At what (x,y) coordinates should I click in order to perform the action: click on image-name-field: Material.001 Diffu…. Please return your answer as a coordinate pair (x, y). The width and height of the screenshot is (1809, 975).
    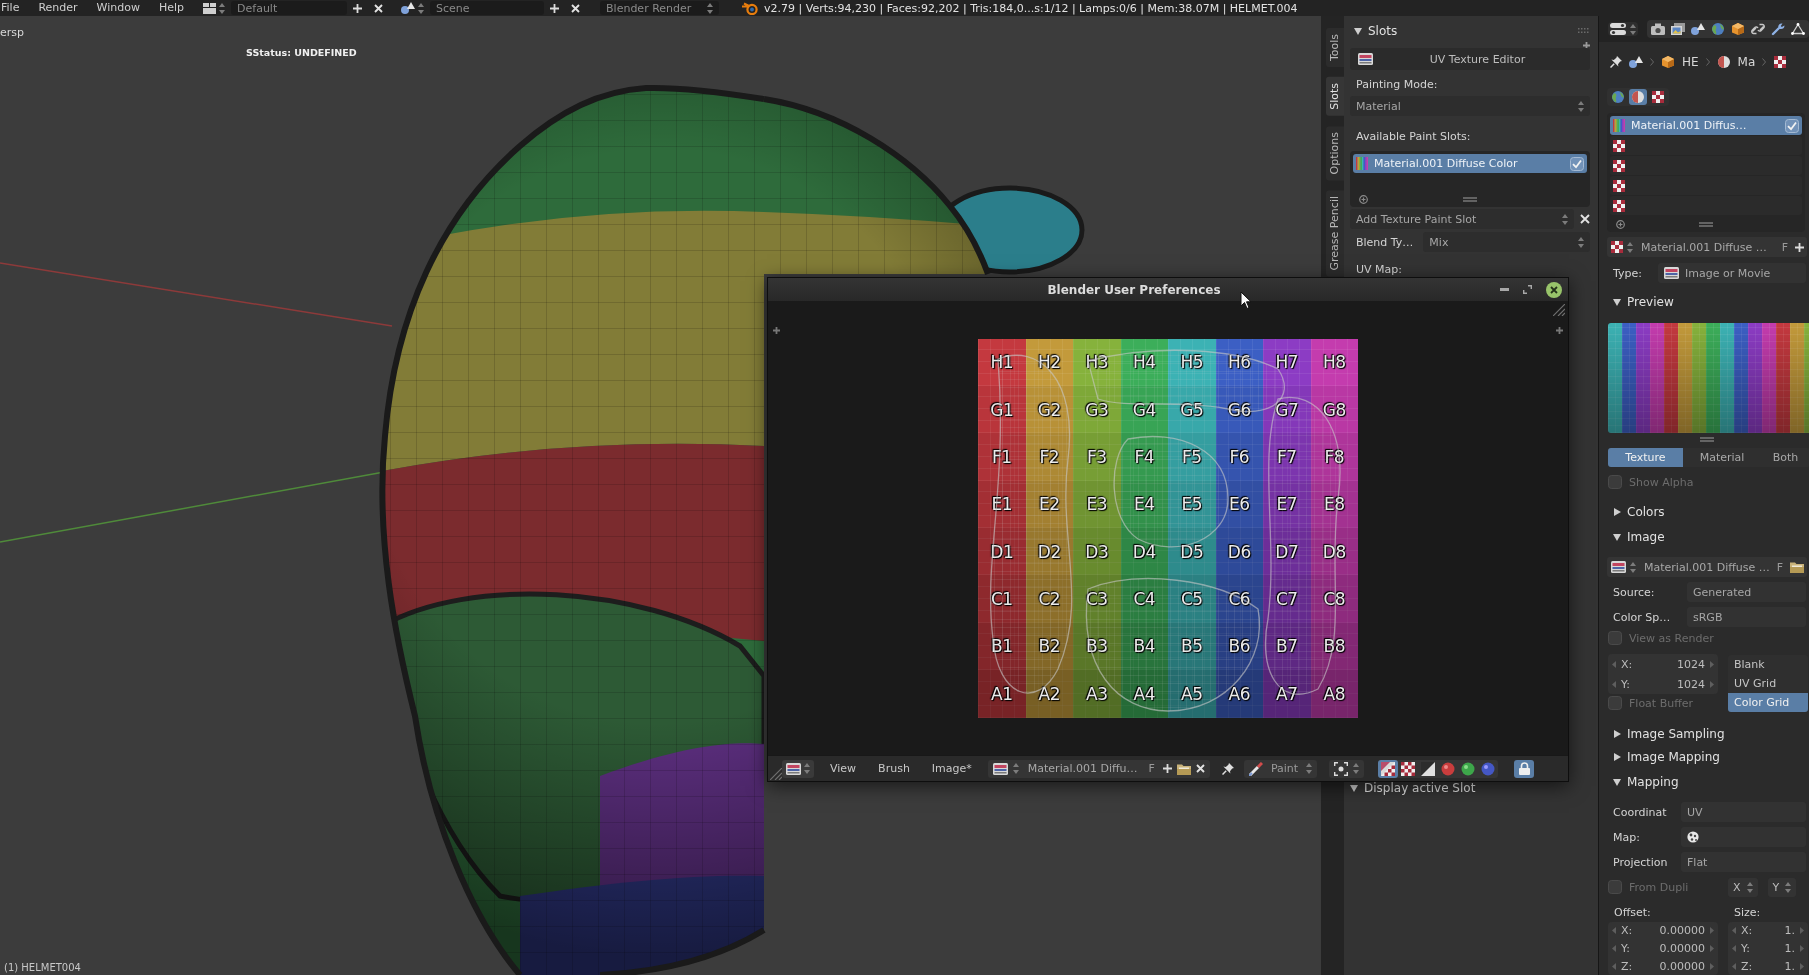
    Looking at the image, I should click on (1082, 768).